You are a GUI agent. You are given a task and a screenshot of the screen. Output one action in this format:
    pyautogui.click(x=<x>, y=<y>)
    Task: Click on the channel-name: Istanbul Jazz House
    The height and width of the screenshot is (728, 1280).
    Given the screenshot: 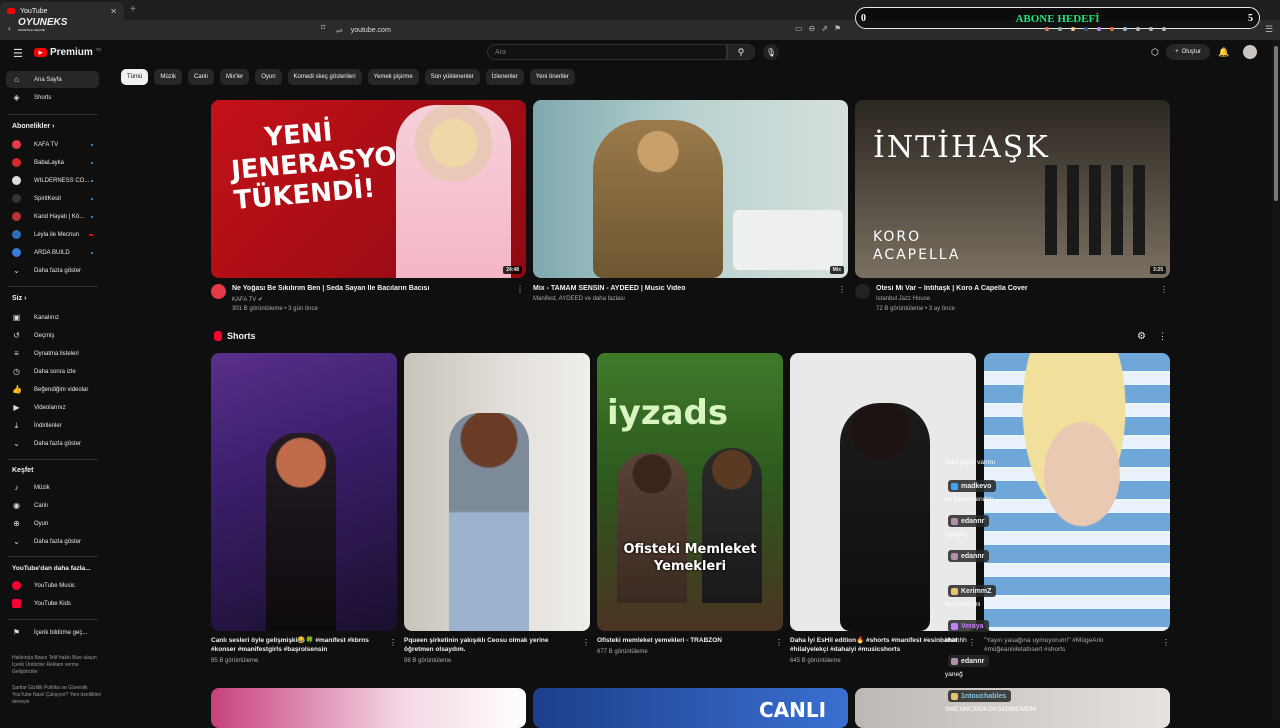 What is the action you would take?
    pyautogui.click(x=903, y=299)
    